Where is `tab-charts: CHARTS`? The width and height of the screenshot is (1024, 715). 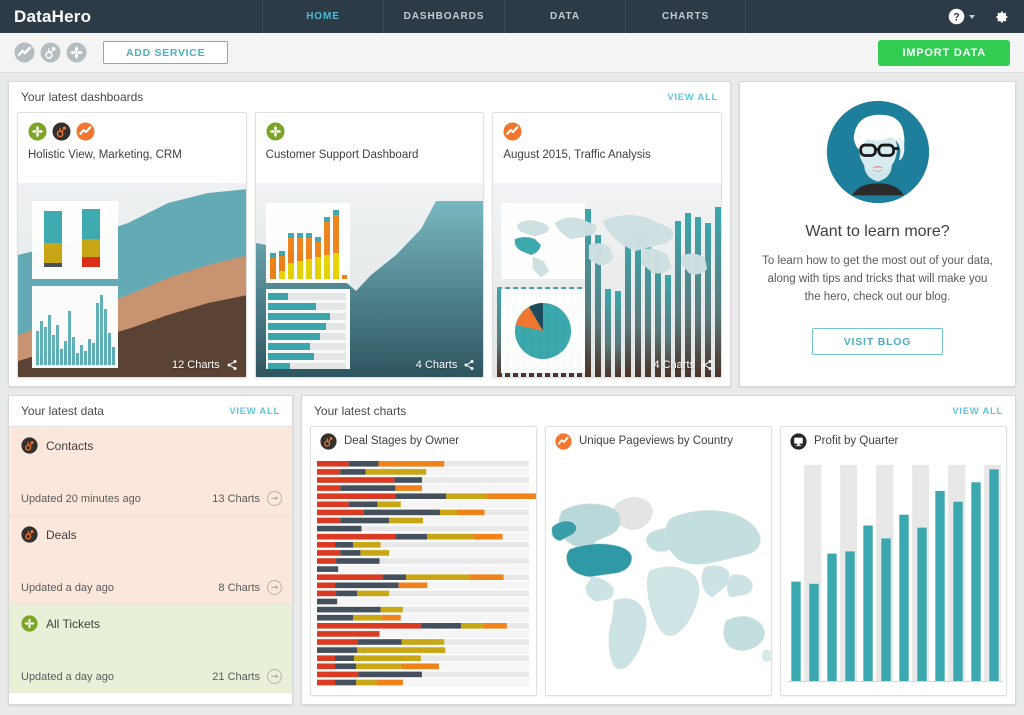 tab-charts: CHARTS is located at coordinates (685, 16).